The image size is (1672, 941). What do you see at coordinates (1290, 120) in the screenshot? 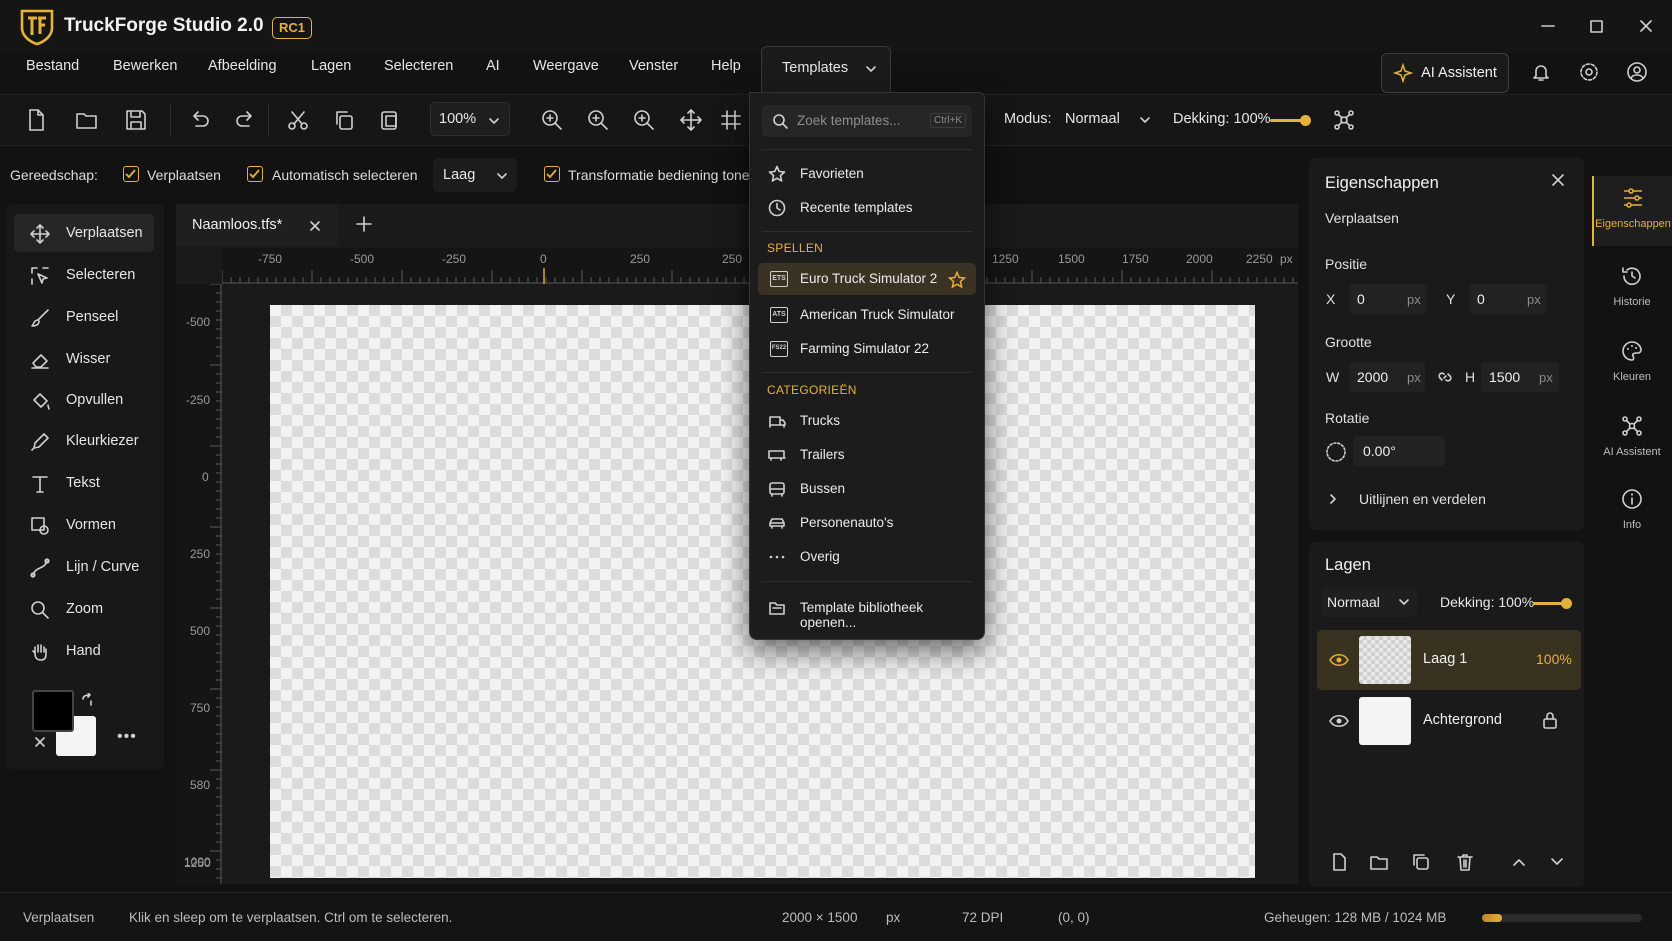
I see `opacity-slider` at bounding box center [1290, 120].